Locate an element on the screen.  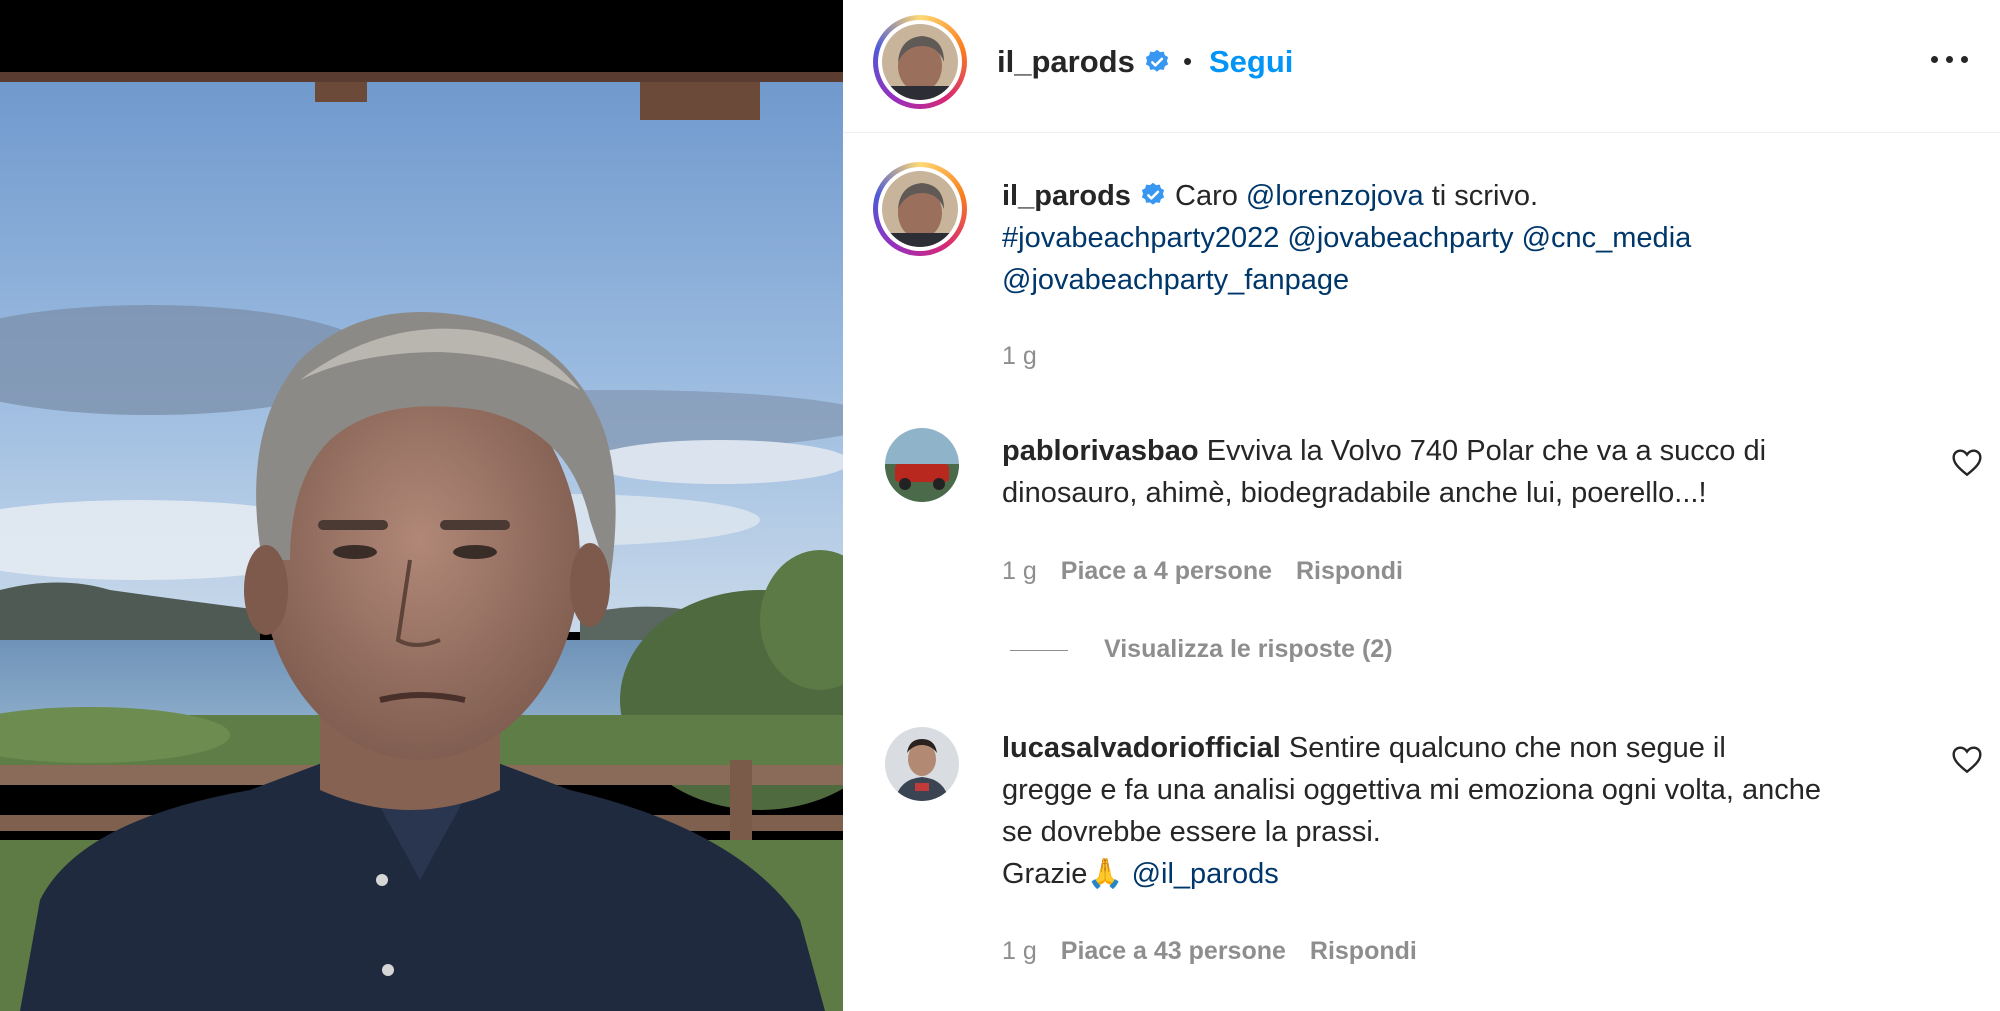
replies-divider is located at coordinates (1039, 650).